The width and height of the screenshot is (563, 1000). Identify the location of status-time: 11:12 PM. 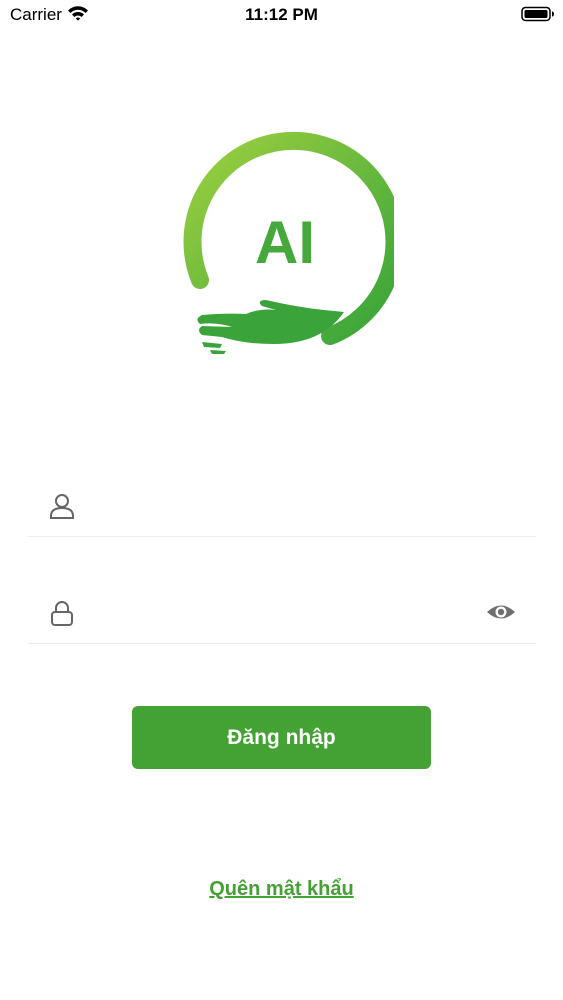
(281, 14).